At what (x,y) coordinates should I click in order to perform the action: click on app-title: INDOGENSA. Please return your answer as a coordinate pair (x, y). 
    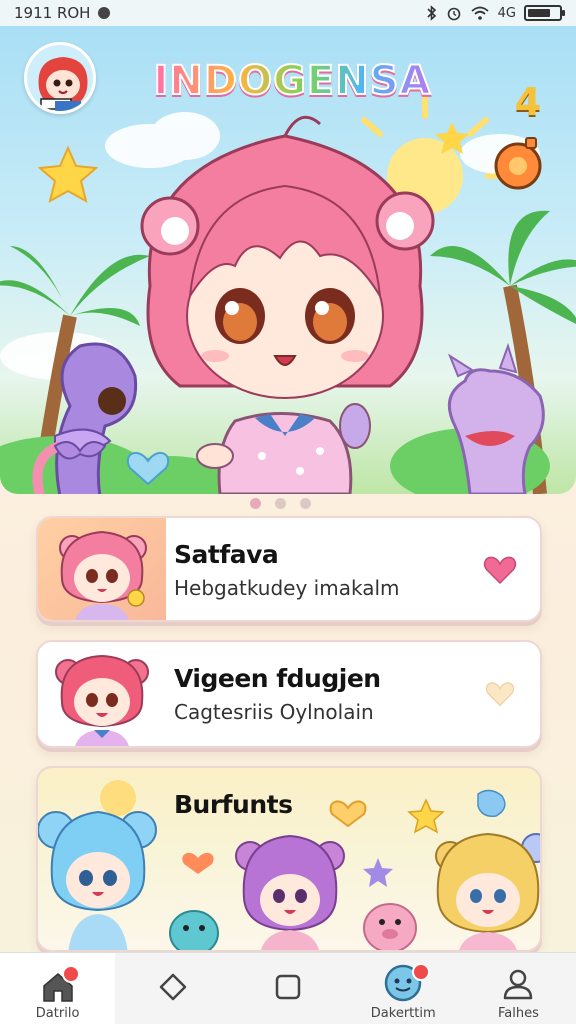
    Looking at the image, I should click on (292, 81).